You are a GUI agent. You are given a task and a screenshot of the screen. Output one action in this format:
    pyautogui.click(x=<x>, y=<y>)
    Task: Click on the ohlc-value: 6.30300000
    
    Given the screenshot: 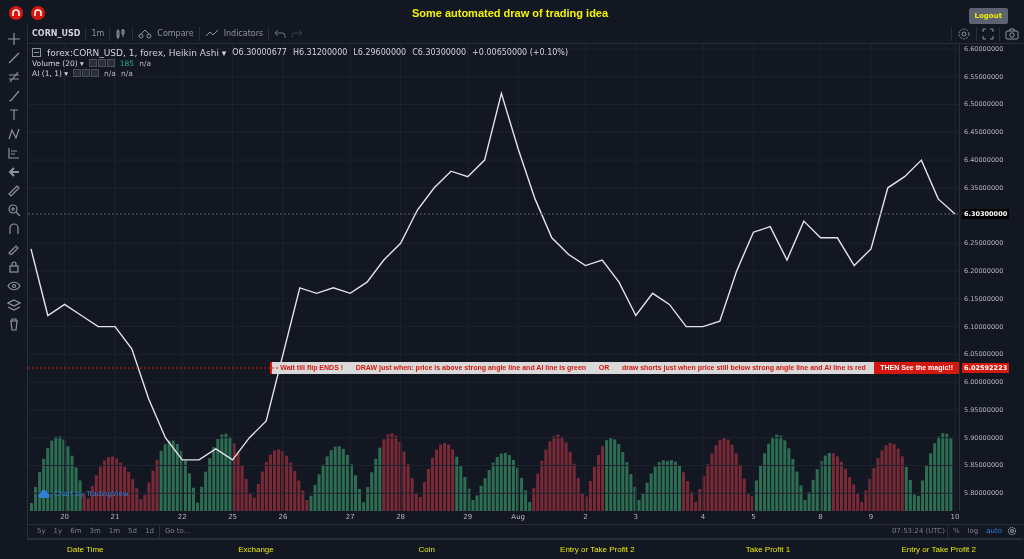 What is the action you would take?
    pyautogui.click(x=442, y=53)
    